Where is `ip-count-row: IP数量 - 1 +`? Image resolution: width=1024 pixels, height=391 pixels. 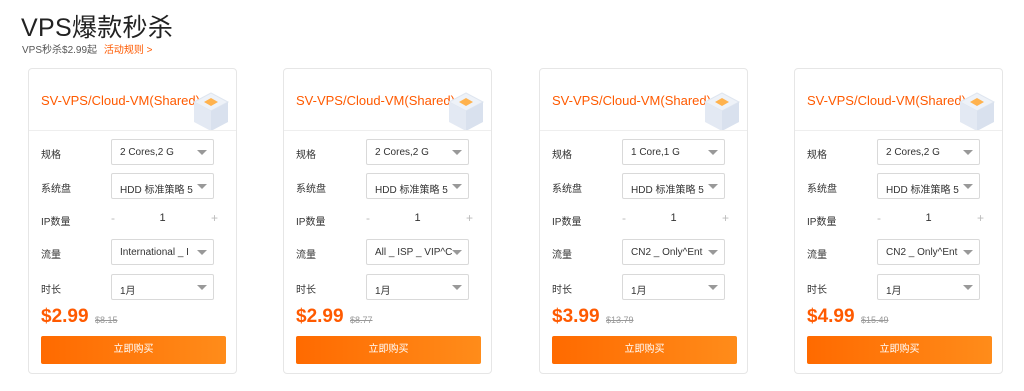
ip-count-row: IP数量 - 1 + is located at coordinates (132, 219).